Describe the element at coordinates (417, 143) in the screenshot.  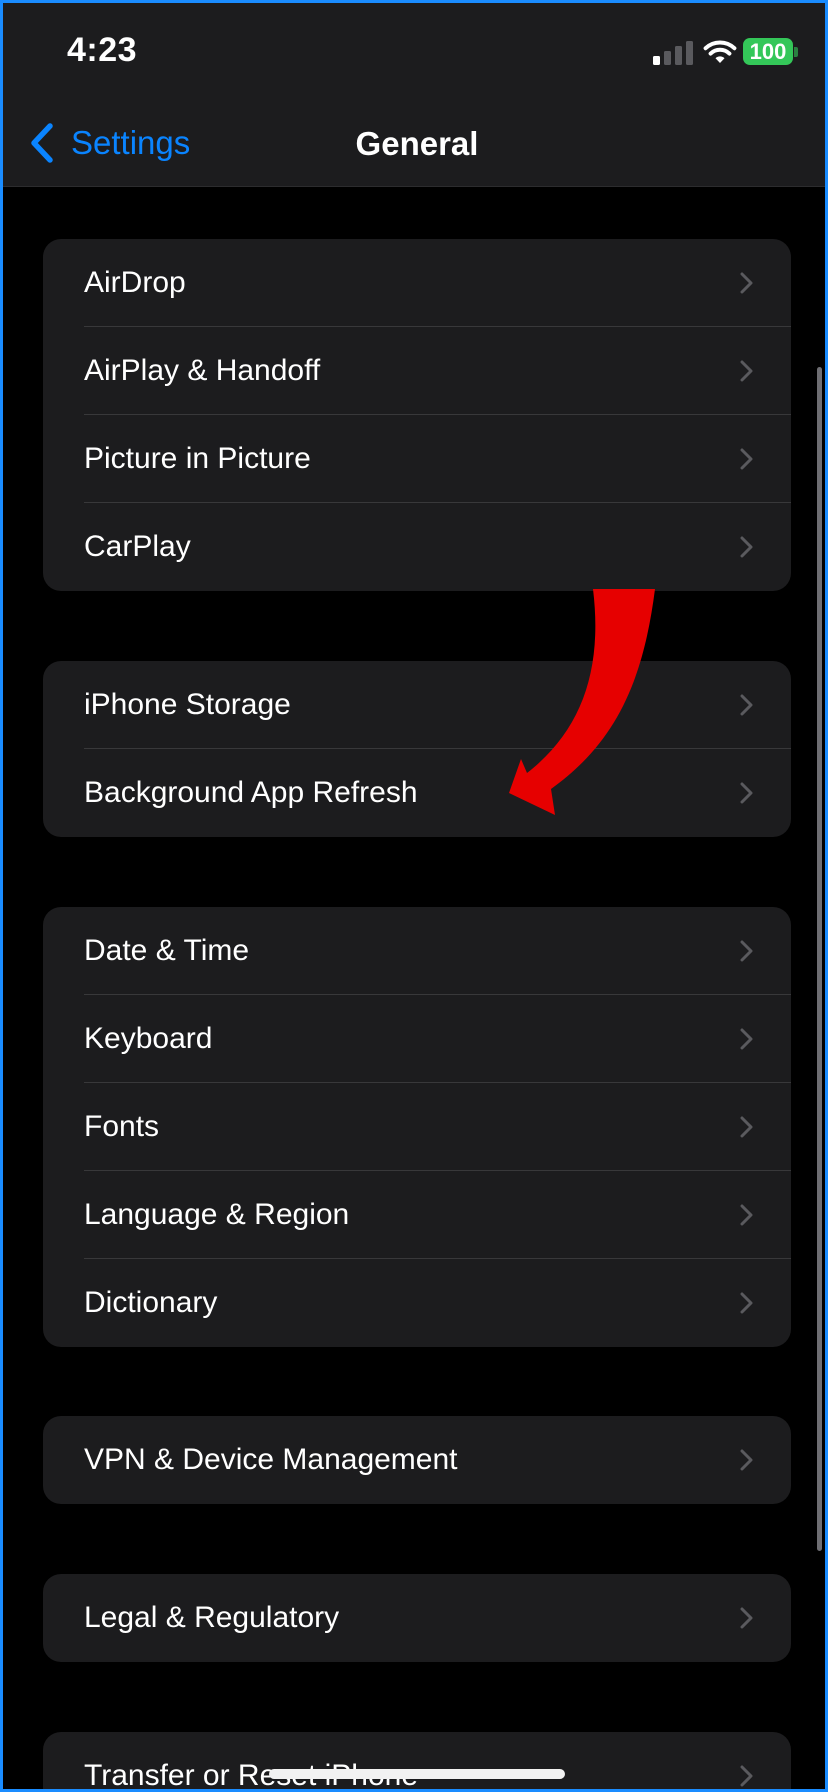
I see `page-title: General` at that location.